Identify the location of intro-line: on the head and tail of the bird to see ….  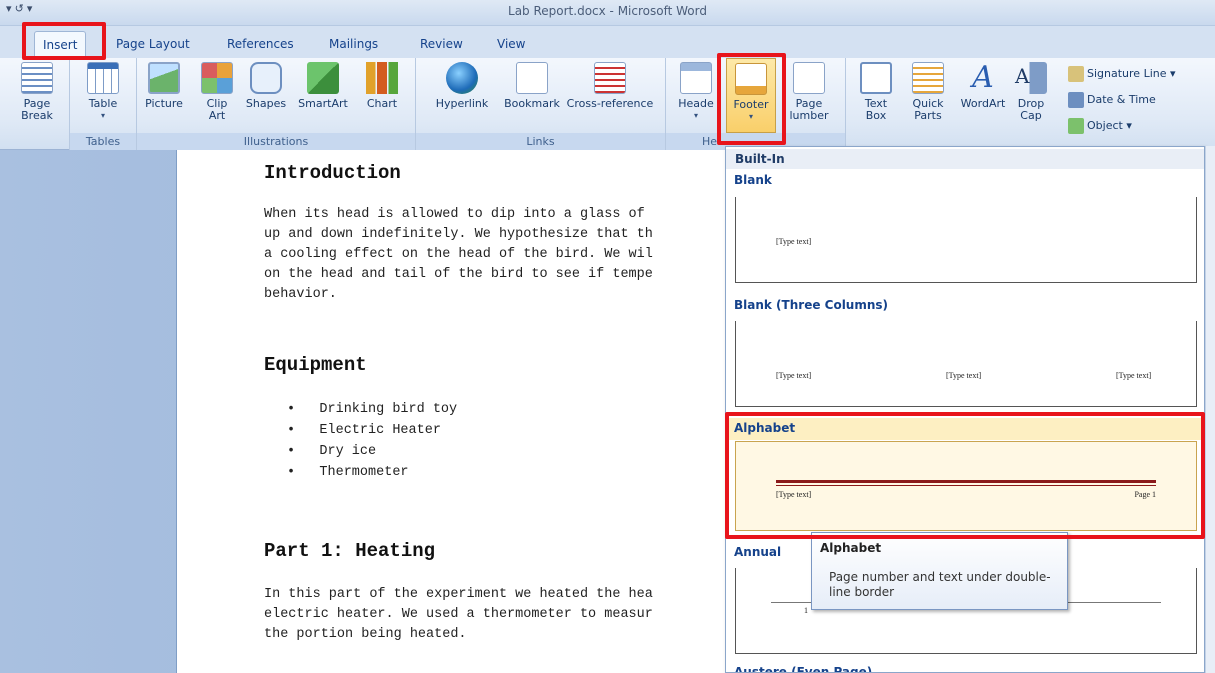
(458, 274).